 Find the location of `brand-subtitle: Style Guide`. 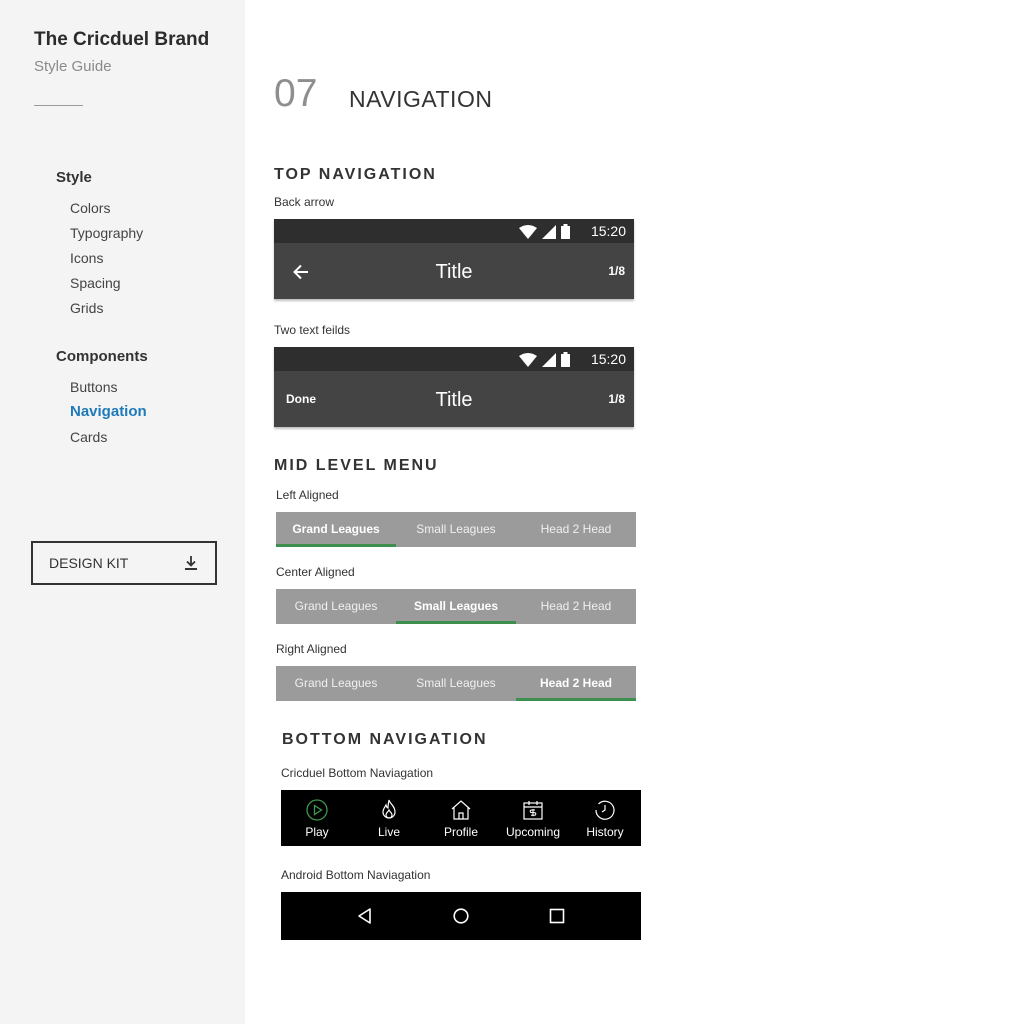

brand-subtitle: Style Guide is located at coordinates (73, 66).